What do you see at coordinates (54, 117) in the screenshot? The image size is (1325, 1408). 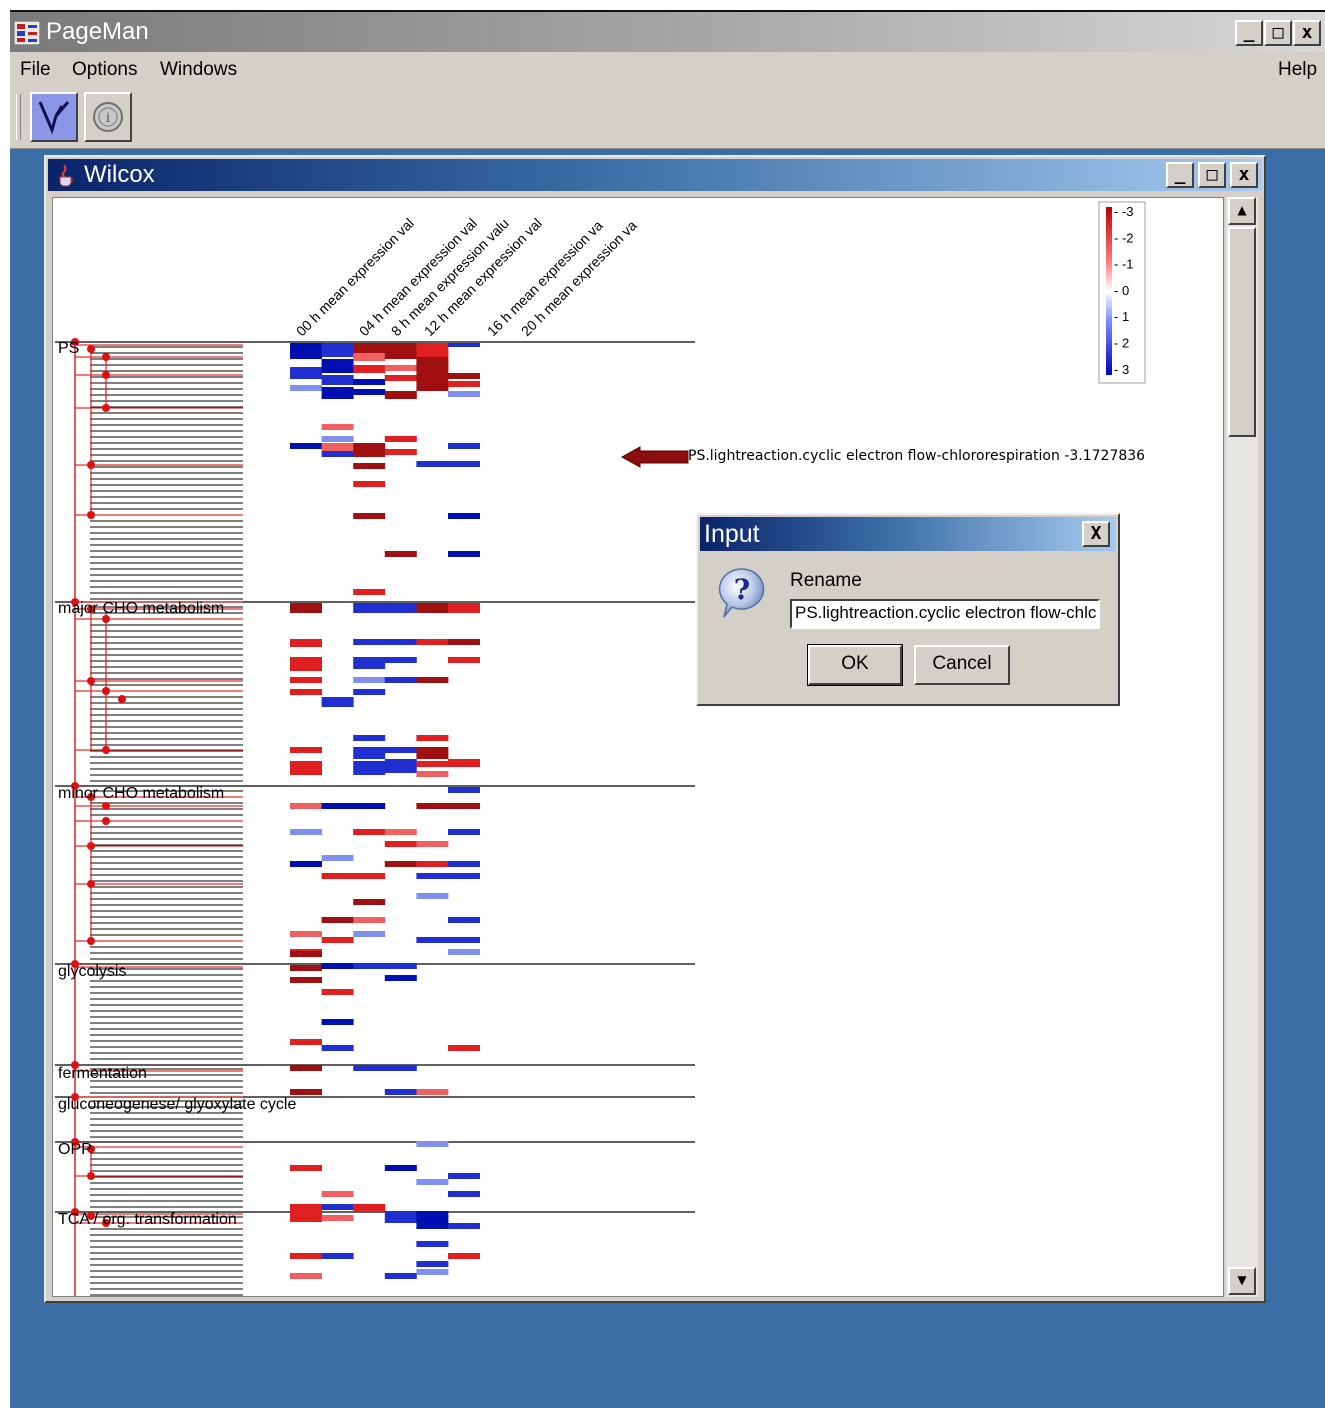 I see `tree-view-button` at bounding box center [54, 117].